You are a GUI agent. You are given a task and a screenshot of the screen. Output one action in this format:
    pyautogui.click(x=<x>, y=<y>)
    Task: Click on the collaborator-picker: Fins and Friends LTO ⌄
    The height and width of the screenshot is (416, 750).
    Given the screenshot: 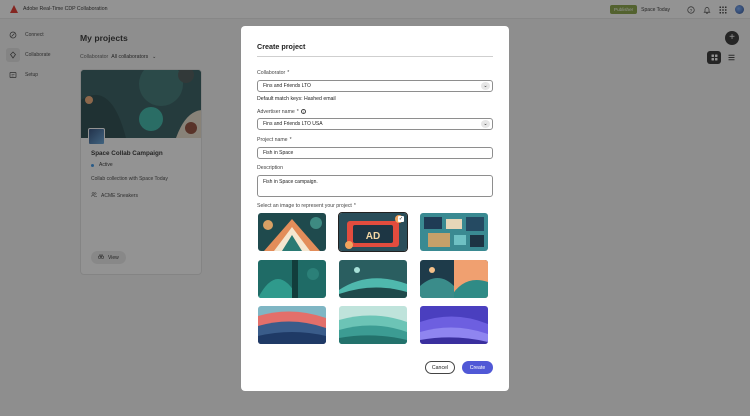 What is the action you would take?
    pyautogui.click(x=375, y=86)
    